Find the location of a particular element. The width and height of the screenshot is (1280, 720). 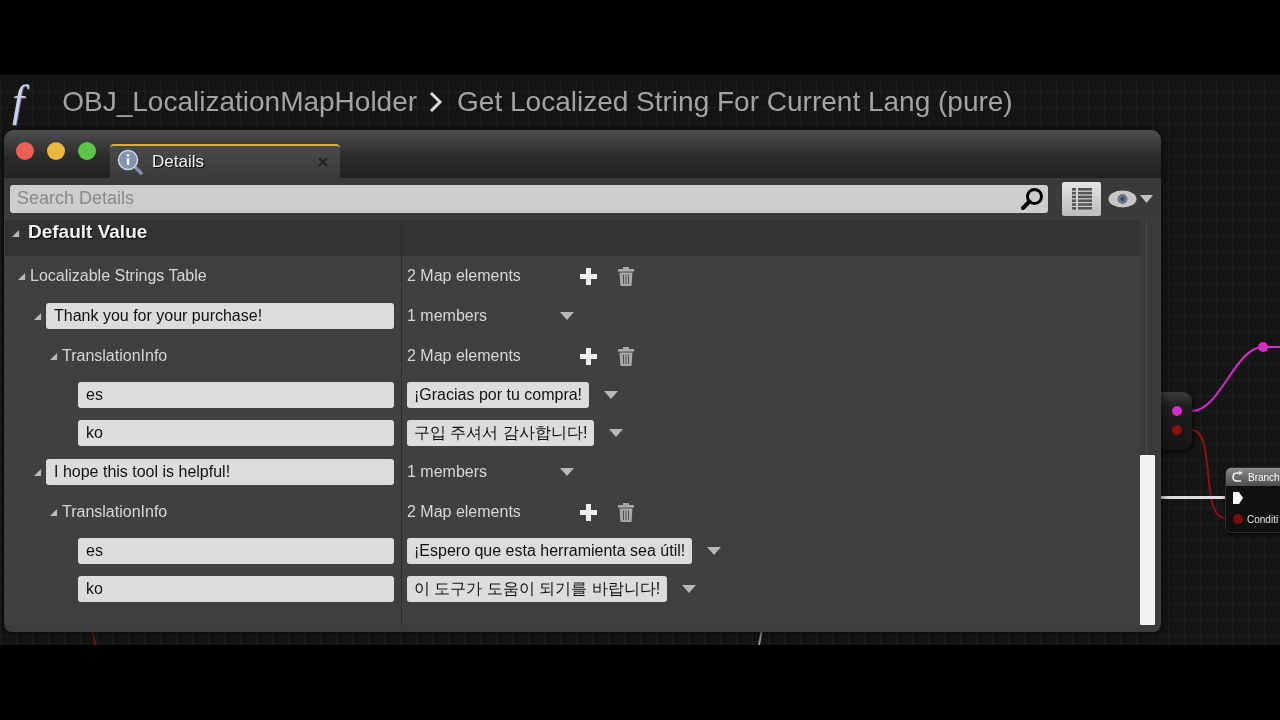

key-field: I hope this tool is helpful! is located at coordinates (220, 472).